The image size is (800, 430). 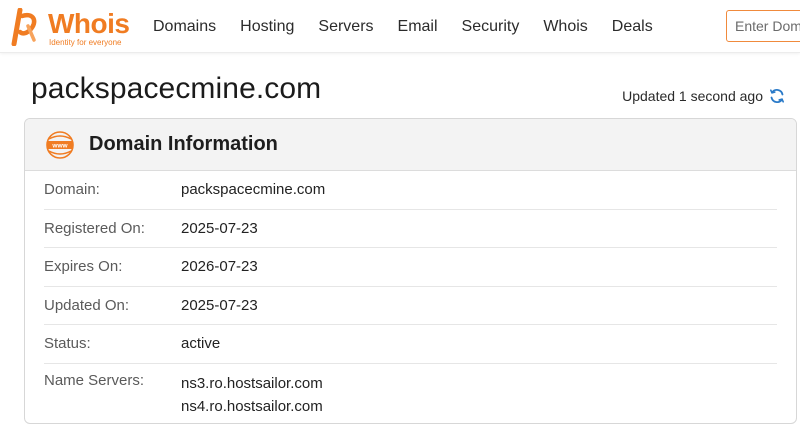 What do you see at coordinates (183, 144) in the screenshot?
I see `card-title: Domain Information` at bounding box center [183, 144].